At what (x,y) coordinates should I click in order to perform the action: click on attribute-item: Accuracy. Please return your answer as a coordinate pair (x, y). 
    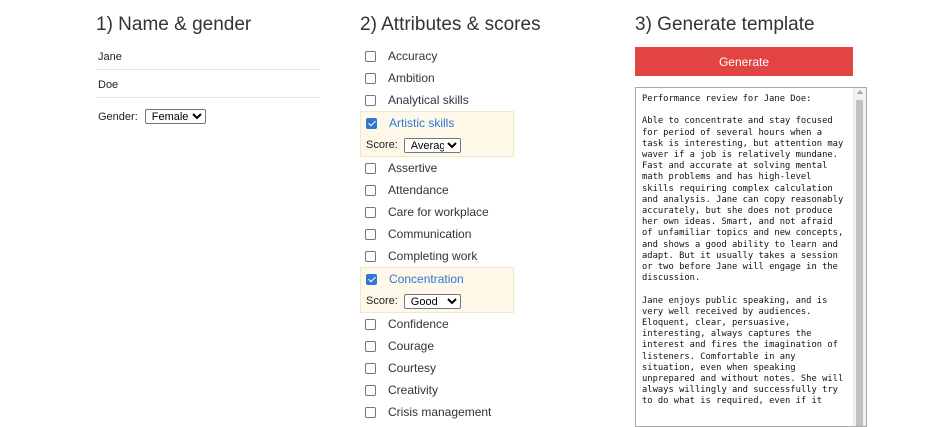
    Looking at the image, I should click on (440, 56).